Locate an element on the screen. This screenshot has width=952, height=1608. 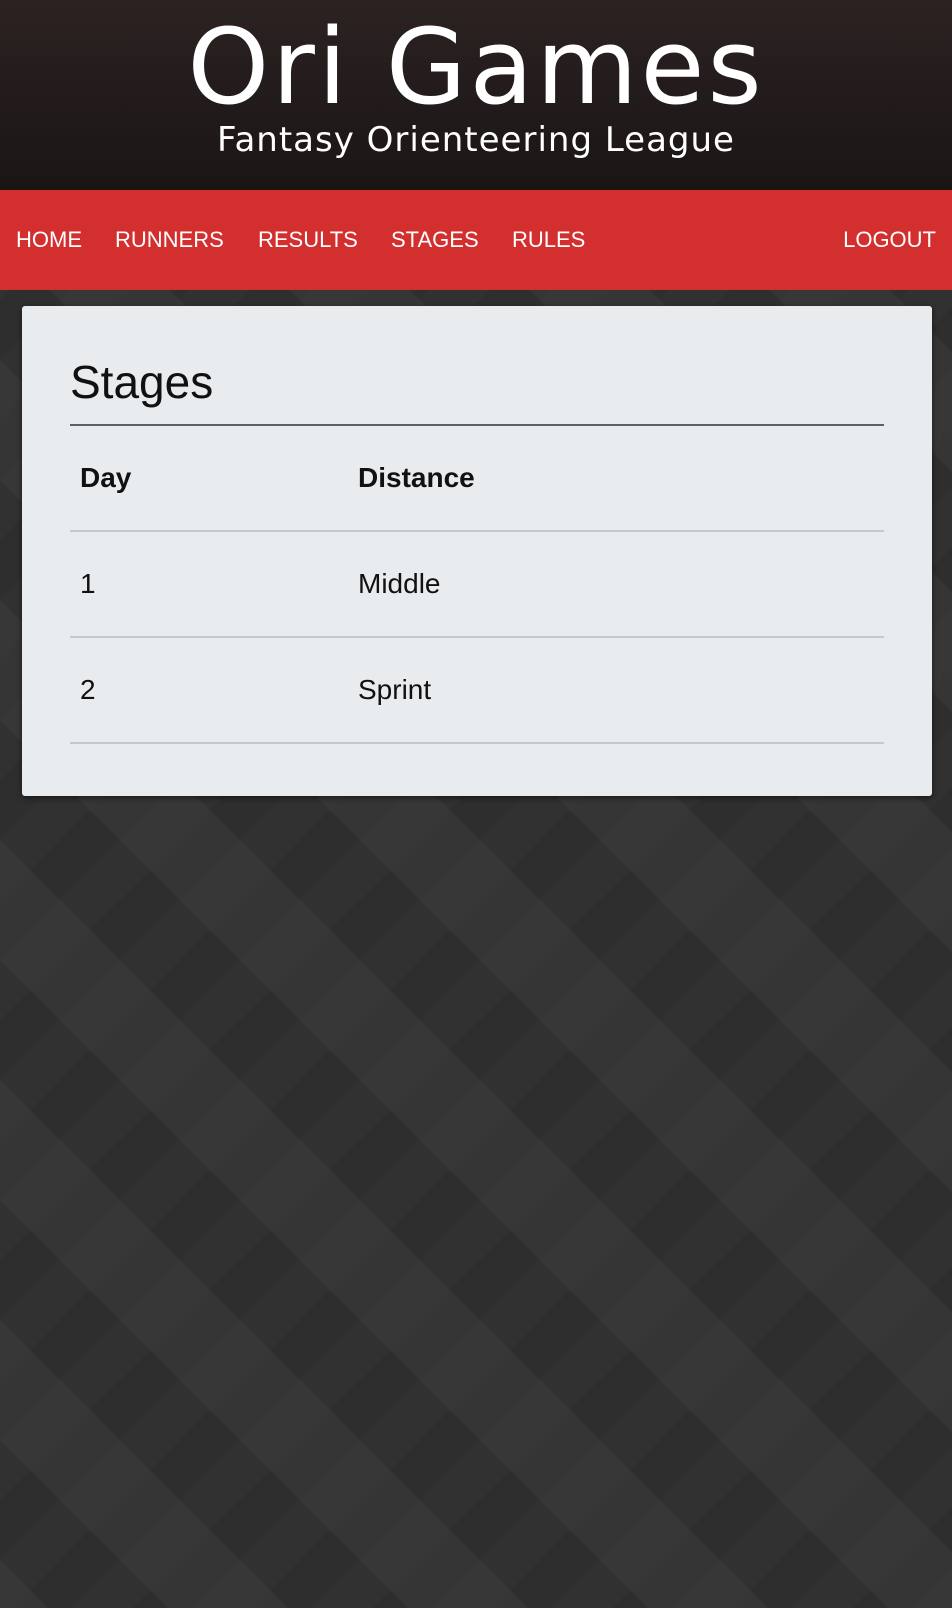
table-header-row: Day Distance is located at coordinates (477, 479).